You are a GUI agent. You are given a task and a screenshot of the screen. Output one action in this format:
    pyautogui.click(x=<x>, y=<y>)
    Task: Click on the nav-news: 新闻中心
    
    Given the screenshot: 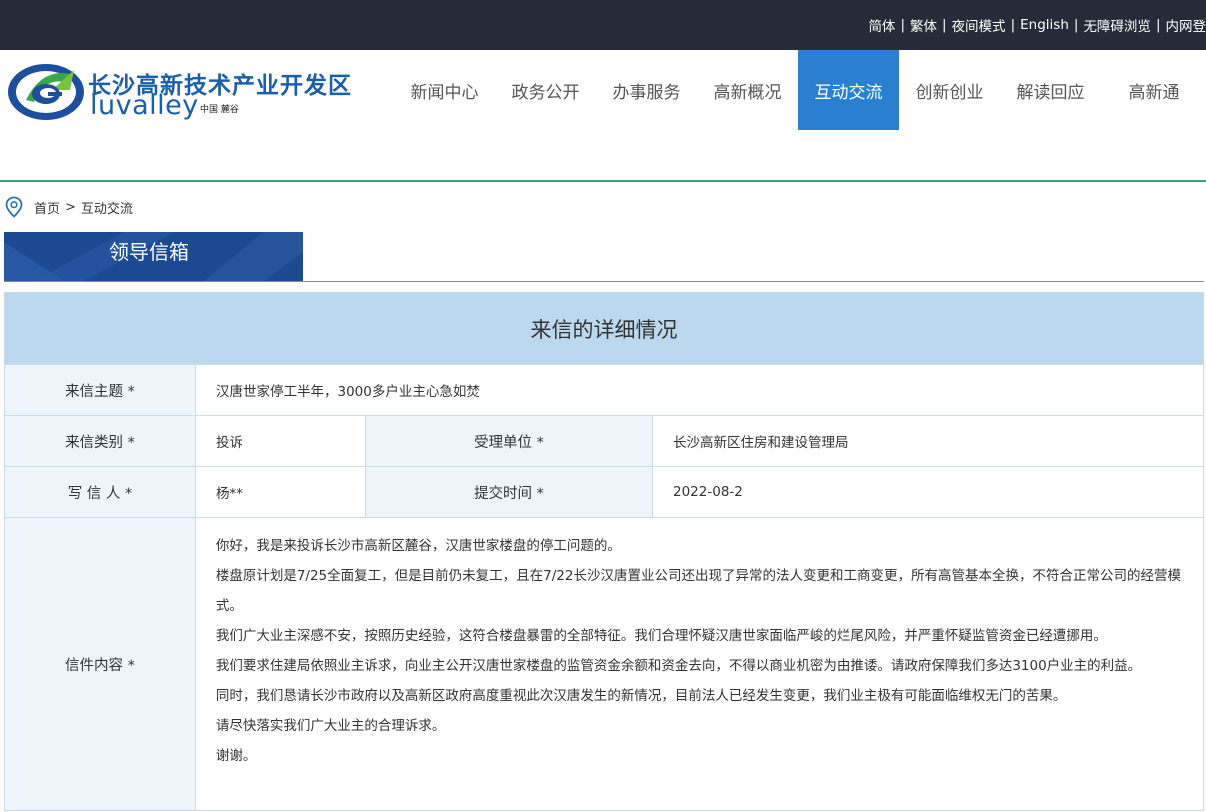 What is the action you would take?
    pyautogui.click(x=444, y=90)
    